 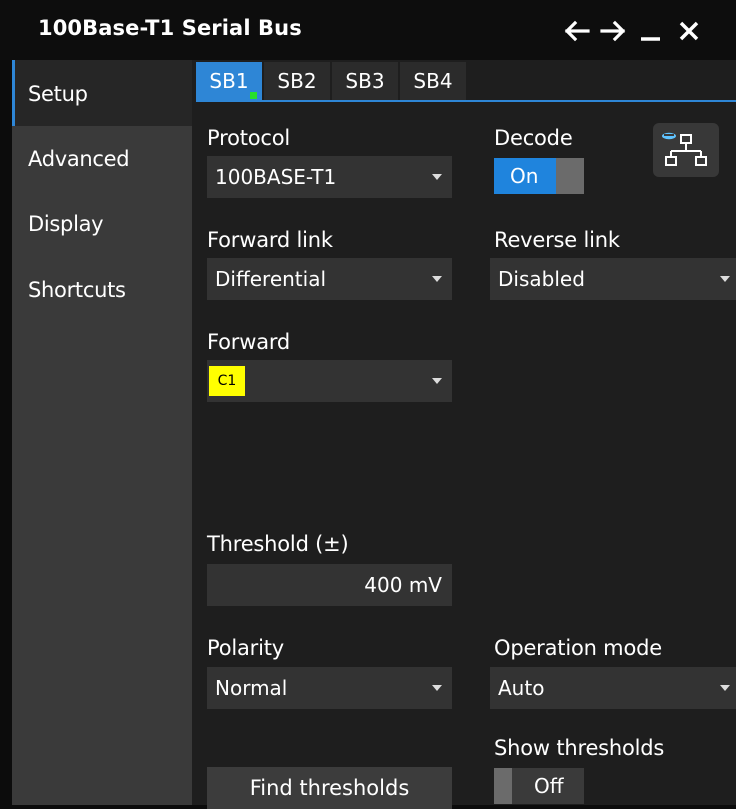 What do you see at coordinates (170, 28) in the screenshot?
I see `window-title: 100Base-T1 Serial Bus` at bounding box center [170, 28].